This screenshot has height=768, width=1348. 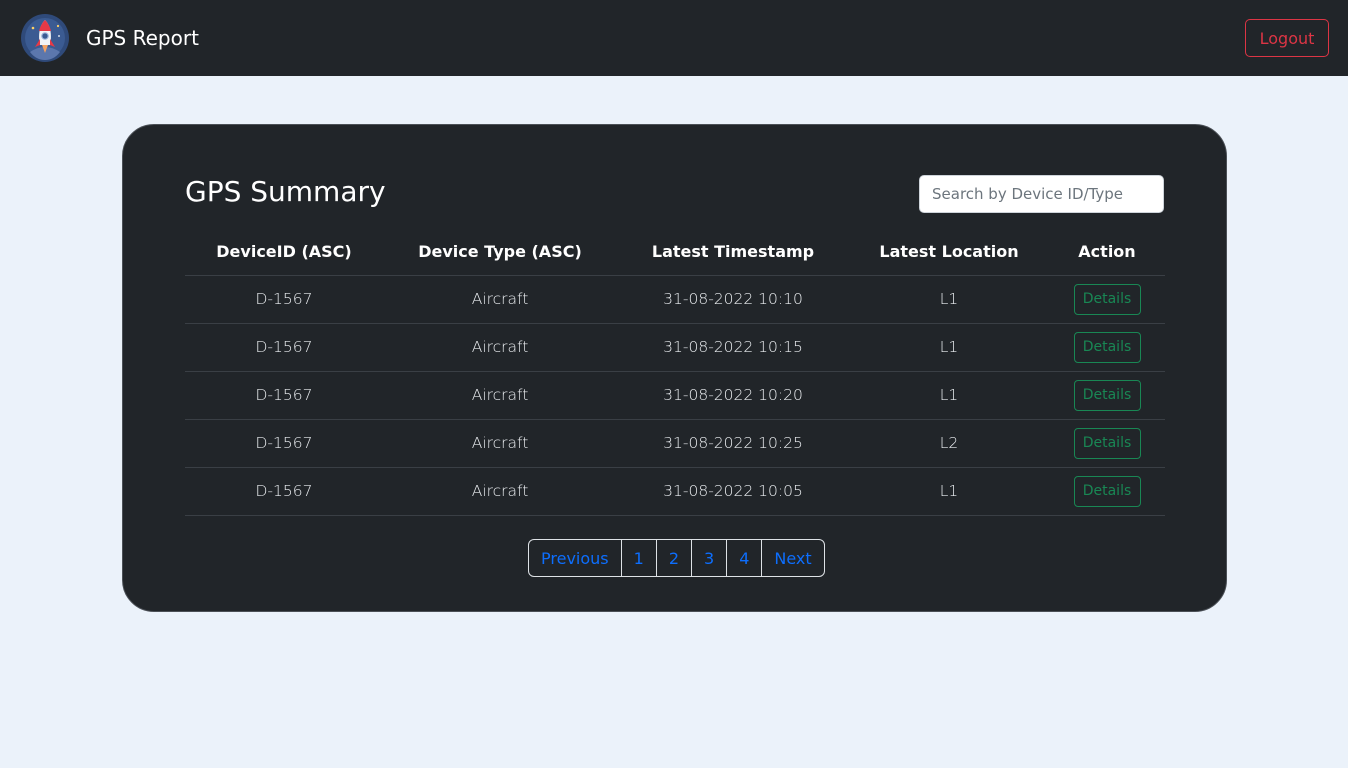 What do you see at coordinates (733, 443) in the screenshot?
I see `cell-timestamp: 31-08-2022 10:25` at bounding box center [733, 443].